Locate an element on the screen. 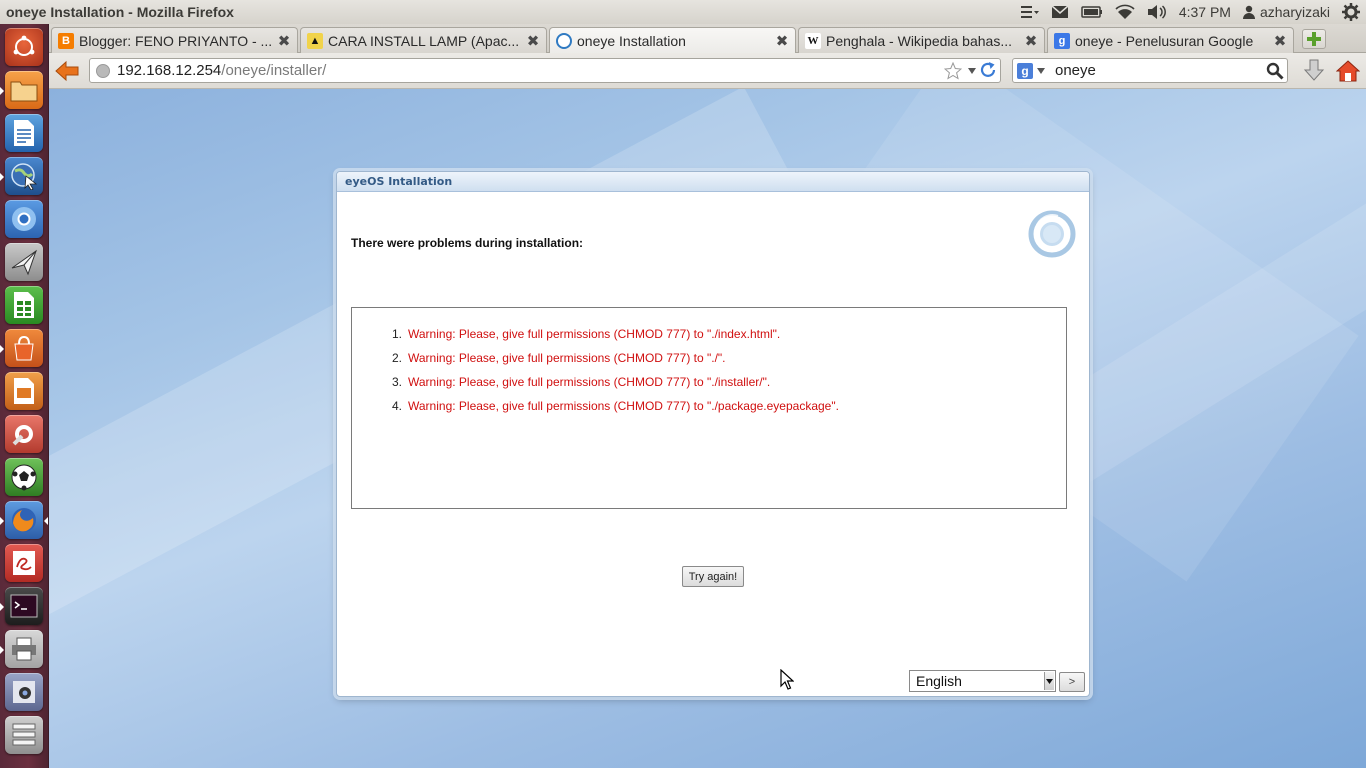 The height and width of the screenshot is (768, 1366). network-globe-icon is located at coordinates (24, 176).